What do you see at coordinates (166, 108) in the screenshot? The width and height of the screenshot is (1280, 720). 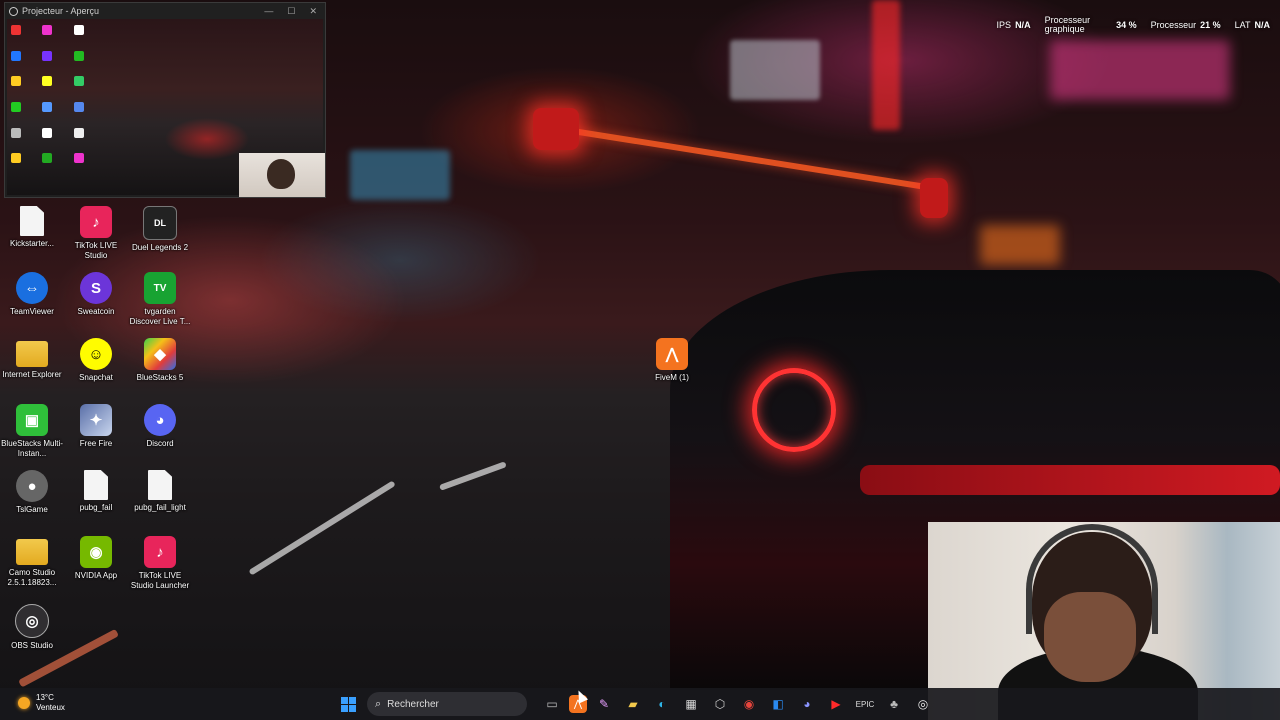 I see `projector-preview` at bounding box center [166, 108].